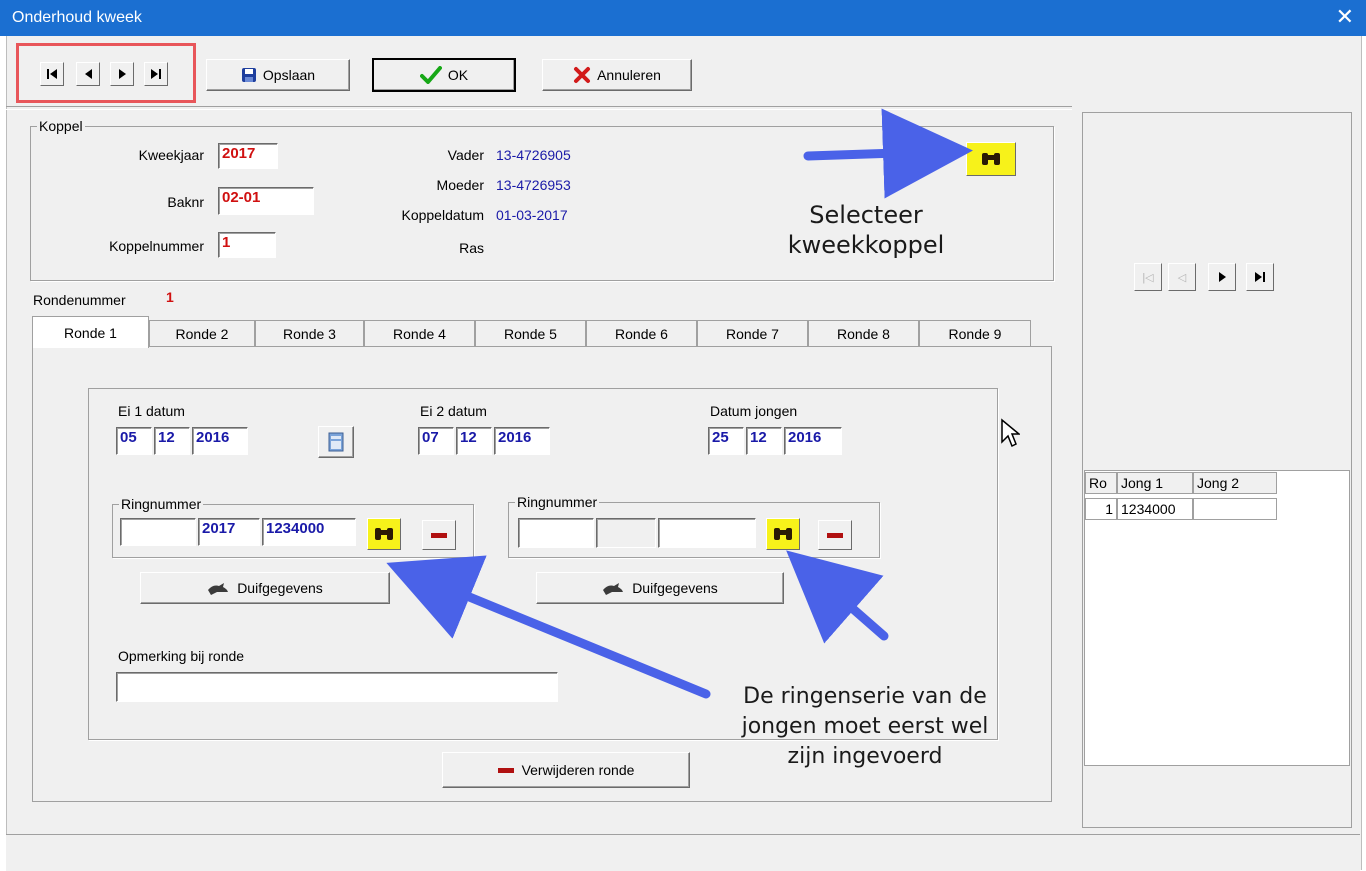 This screenshot has width=1366, height=871. I want to click on table-row-cell-ro: 1, so click(1101, 509).